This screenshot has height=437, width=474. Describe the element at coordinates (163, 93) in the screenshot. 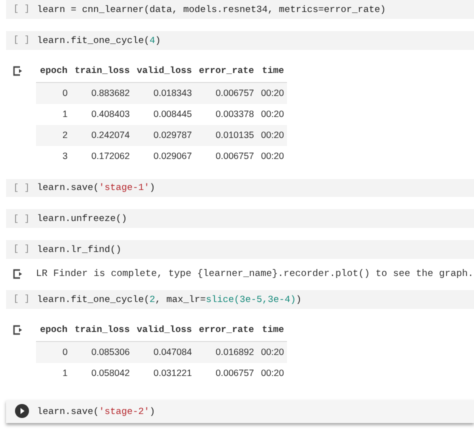

I see `table-cell: 0.018343` at that location.